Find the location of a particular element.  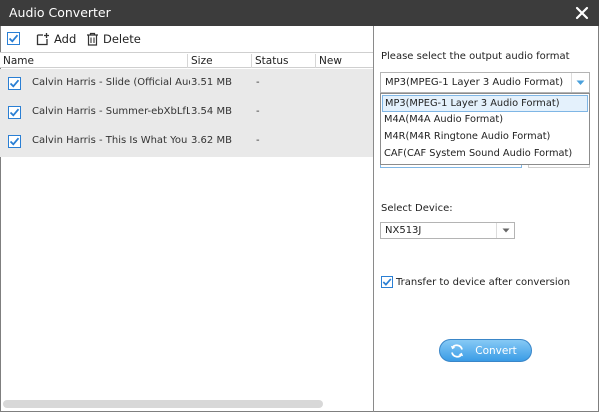

file-size: 3.62 MB is located at coordinates (211, 140).